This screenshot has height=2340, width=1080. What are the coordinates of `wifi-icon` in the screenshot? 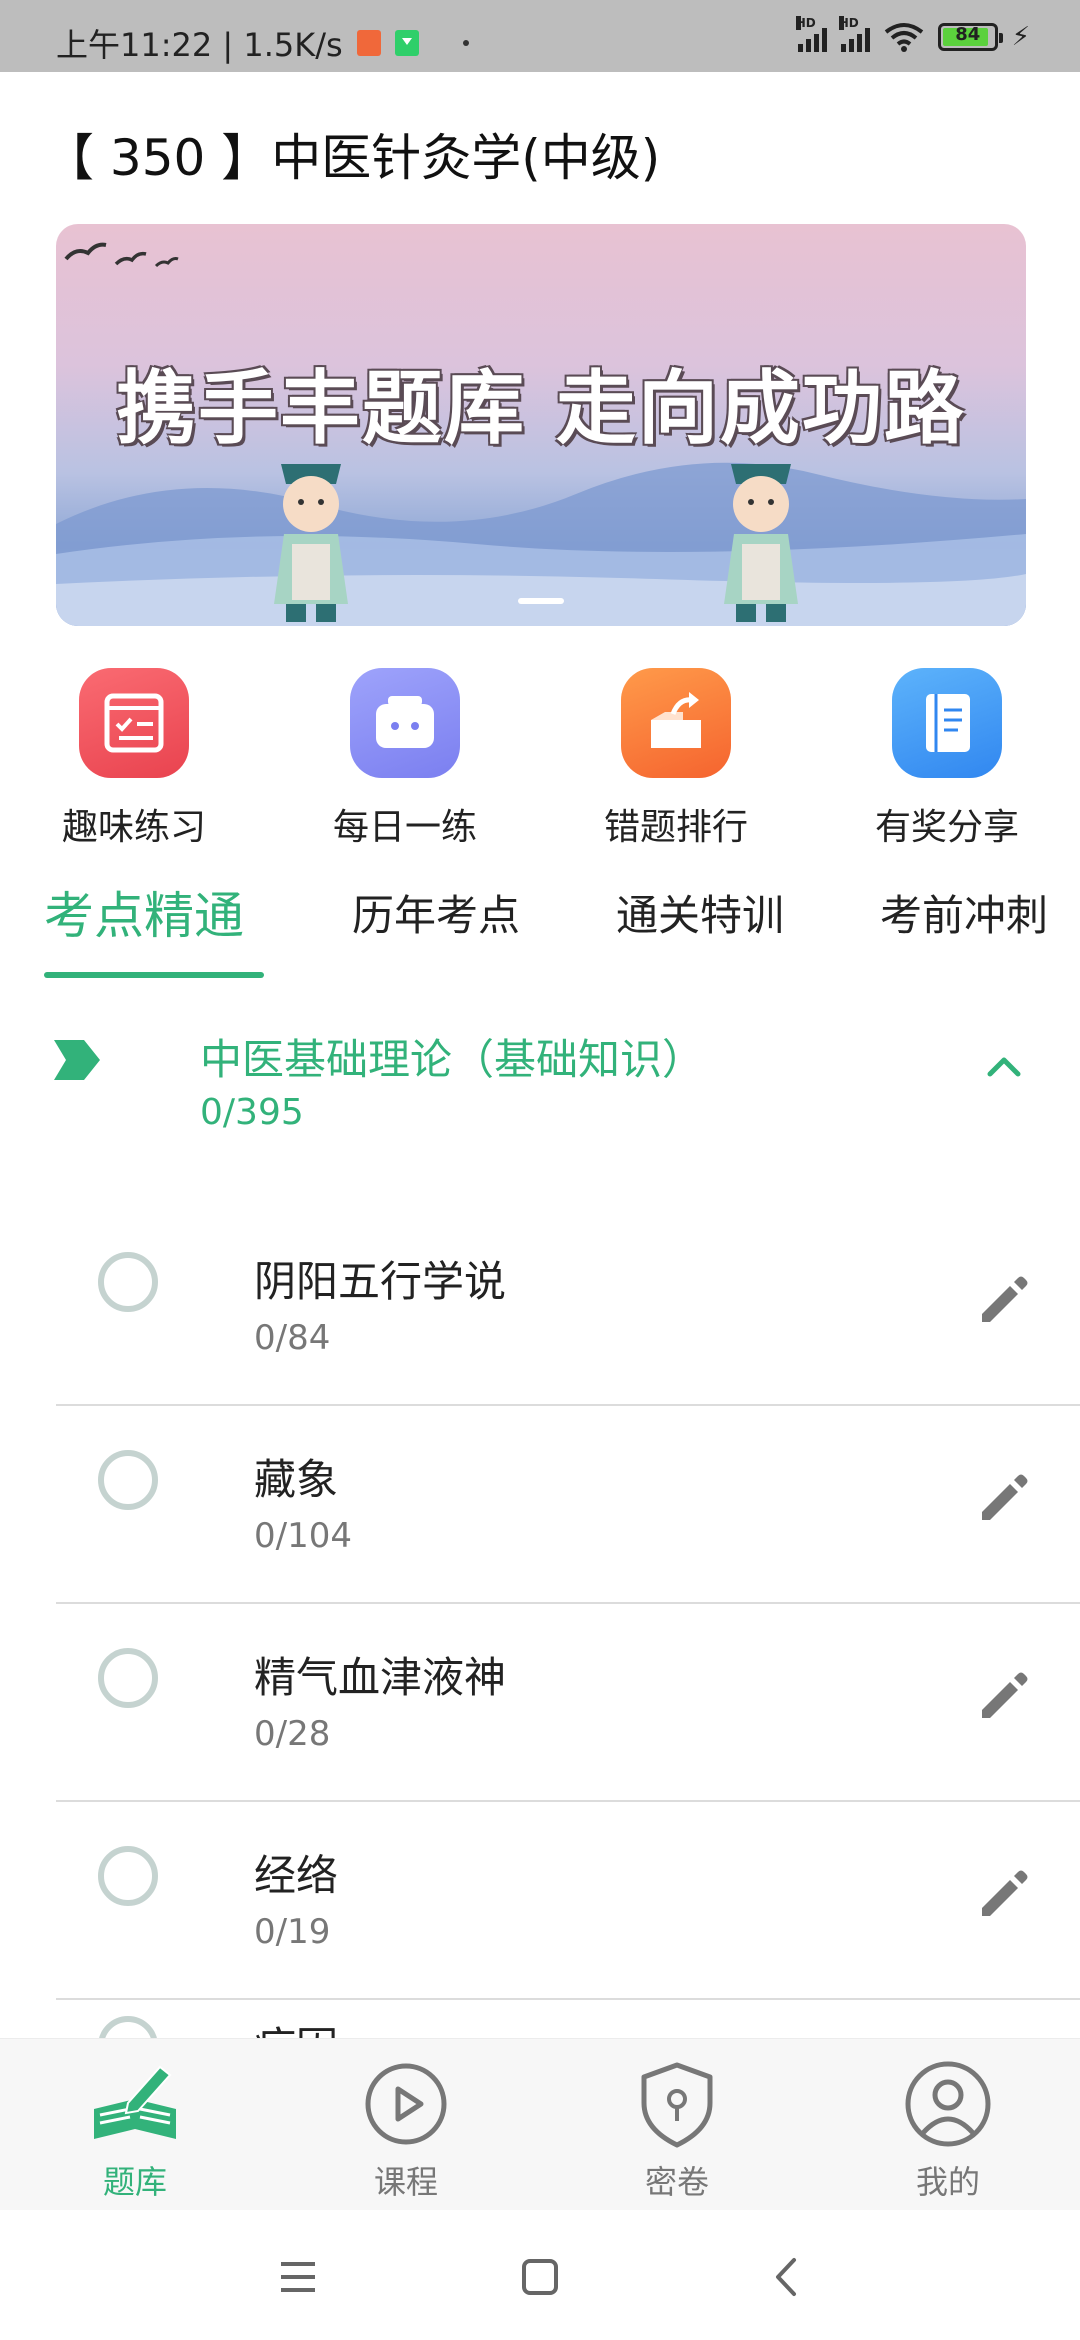 It's located at (903, 37).